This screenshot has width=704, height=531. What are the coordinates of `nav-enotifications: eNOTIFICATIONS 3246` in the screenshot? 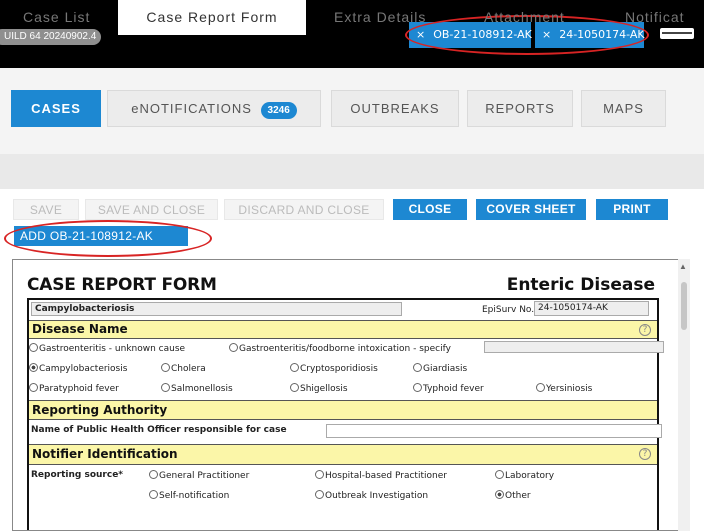 It's located at (214, 108).